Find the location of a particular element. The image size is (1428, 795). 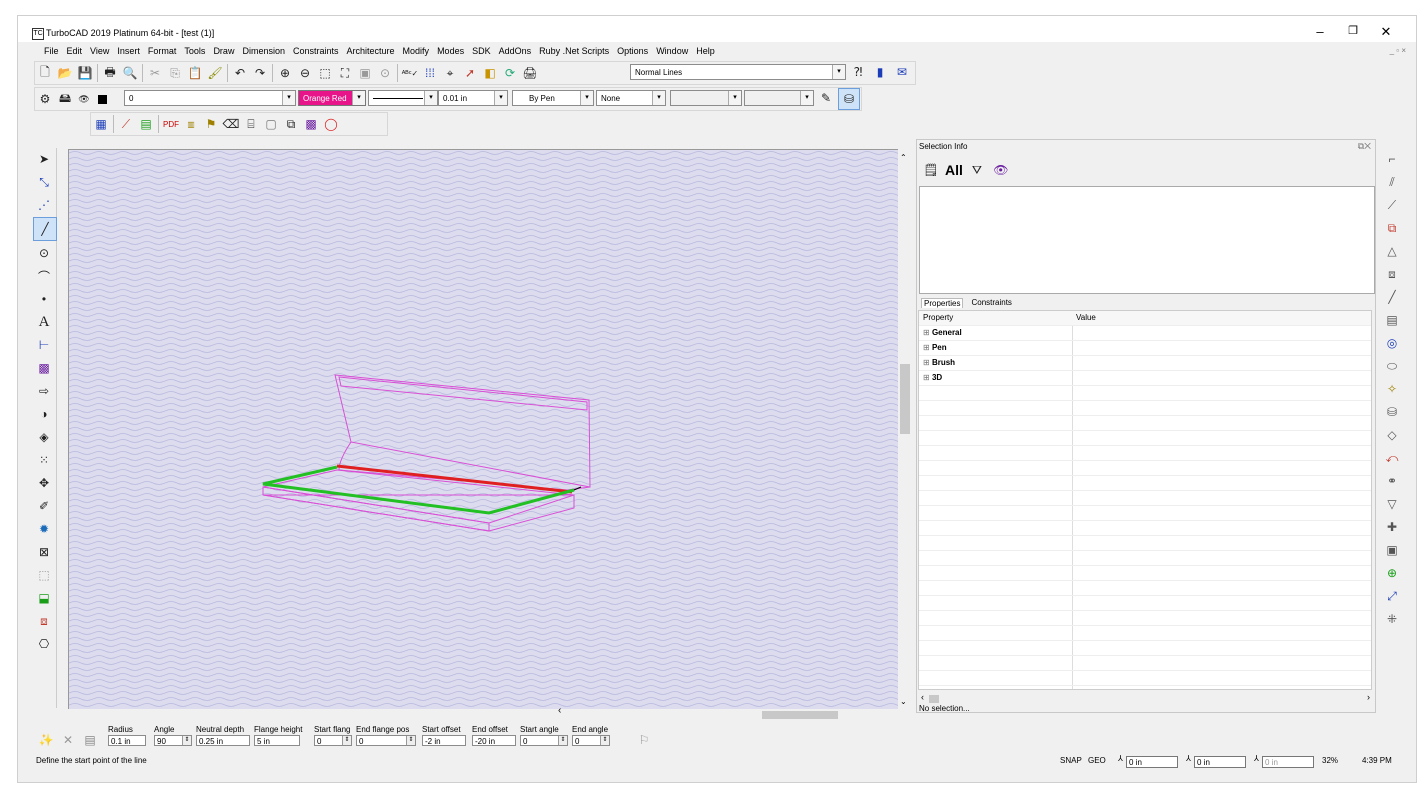

text-icon: A is located at coordinates (44, 322).